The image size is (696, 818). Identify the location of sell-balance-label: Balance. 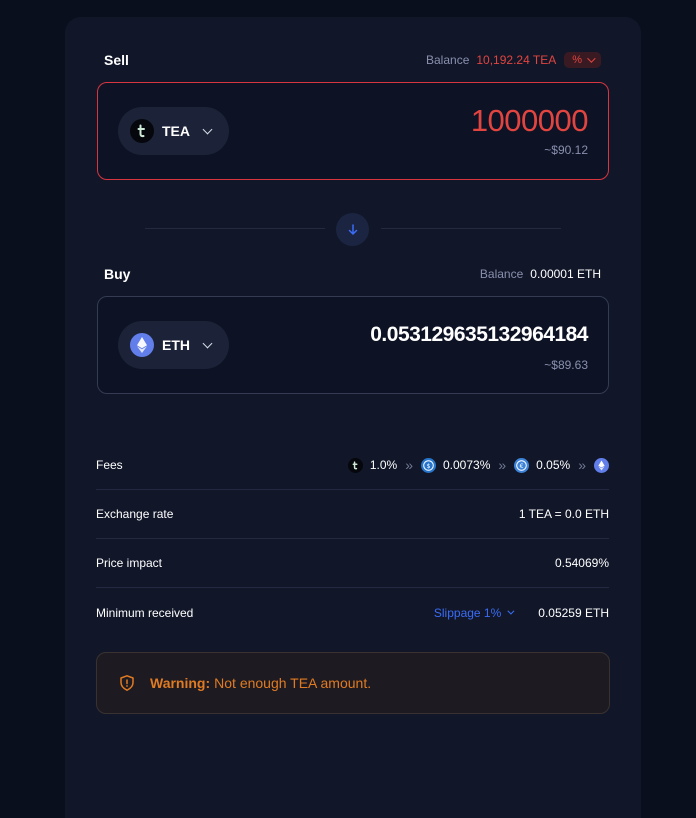
(448, 60).